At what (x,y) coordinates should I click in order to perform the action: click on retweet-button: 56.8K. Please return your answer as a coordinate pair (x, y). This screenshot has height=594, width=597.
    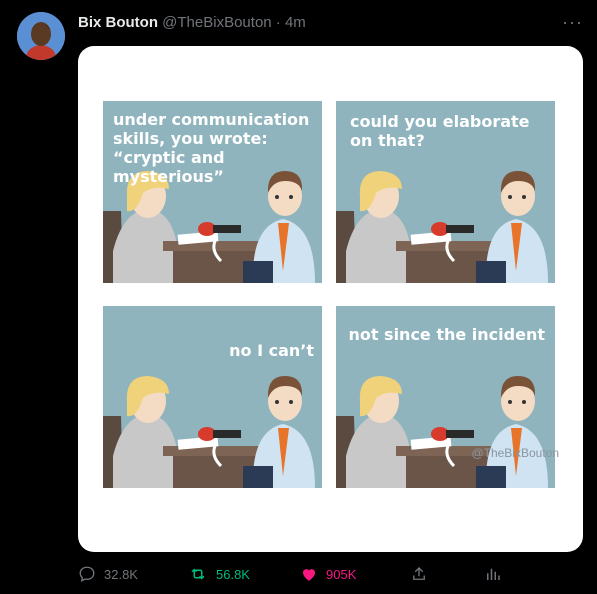
    Looking at the image, I should click on (219, 574).